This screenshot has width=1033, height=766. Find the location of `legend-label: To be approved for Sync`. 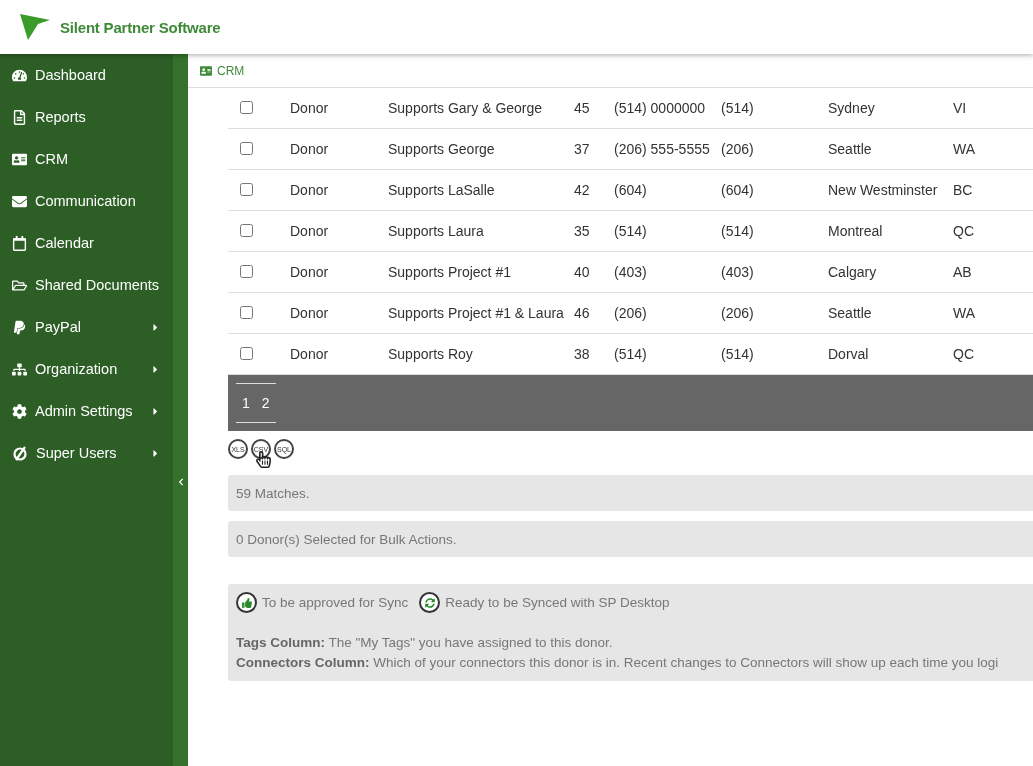

legend-label: To be approved for Sync is located at coordinates (335, 602).